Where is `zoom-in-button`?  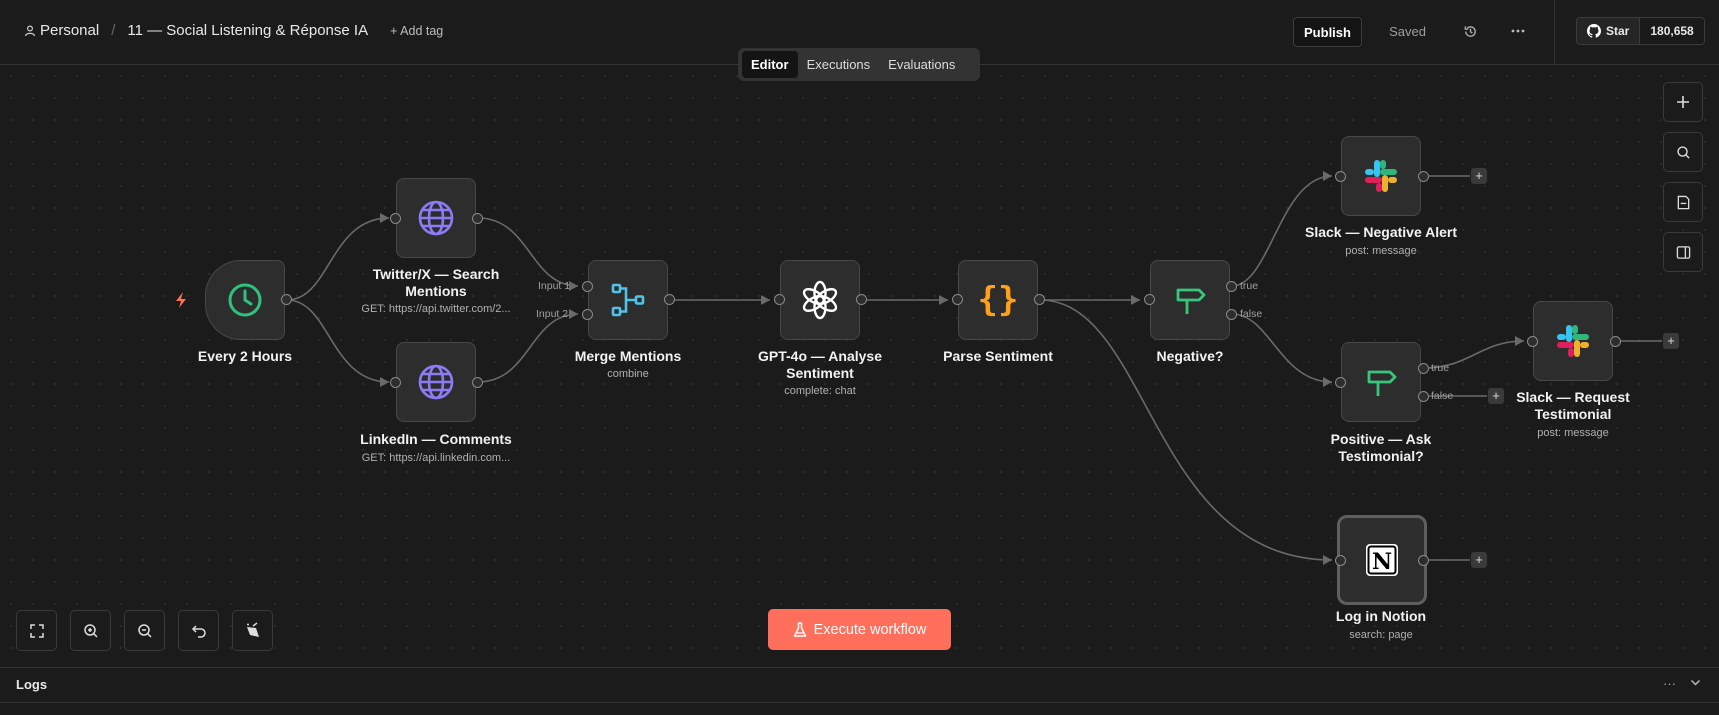 zoom-in-button is located at coordinates (90, 630).